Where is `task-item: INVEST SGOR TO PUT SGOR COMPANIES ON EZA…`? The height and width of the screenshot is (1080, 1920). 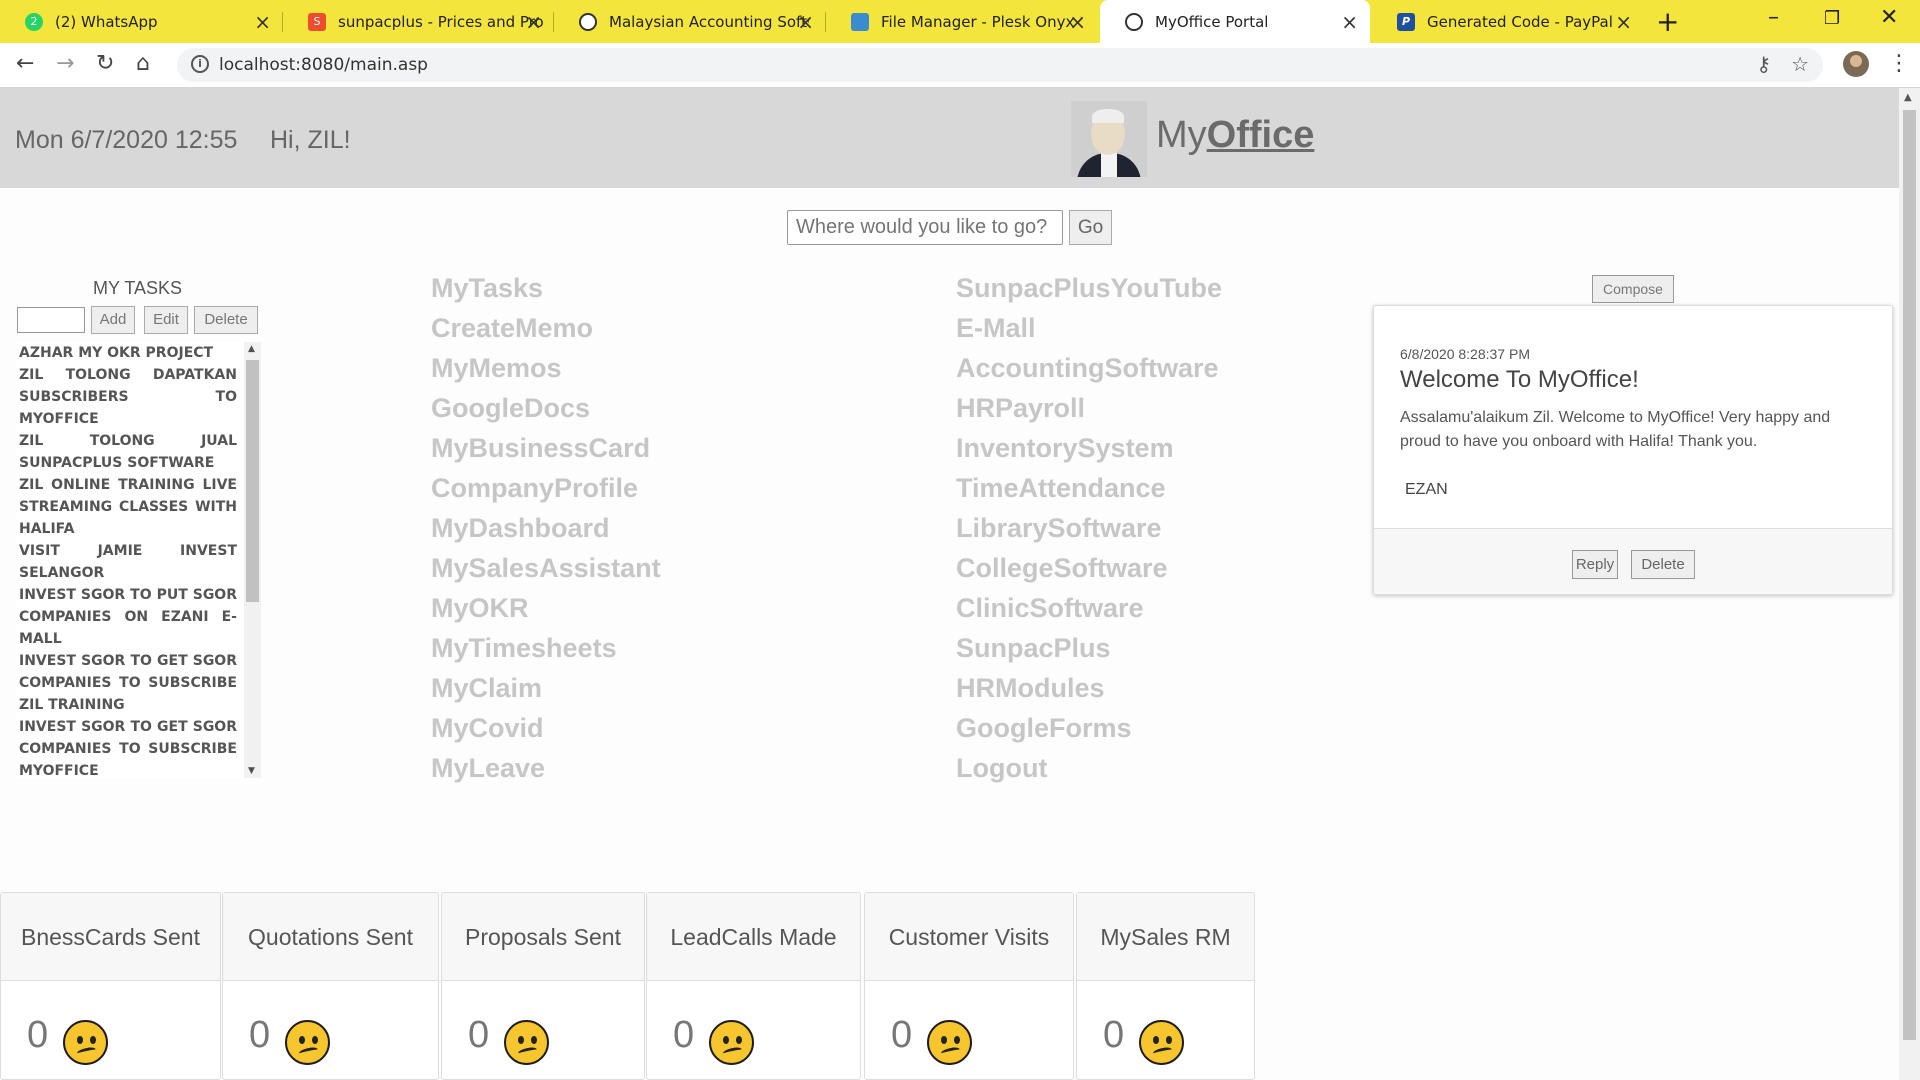 task-item: INVEST SGOR TO PUT SGOR COMPANIES ON EZA… is located at coordinates (128, 617).